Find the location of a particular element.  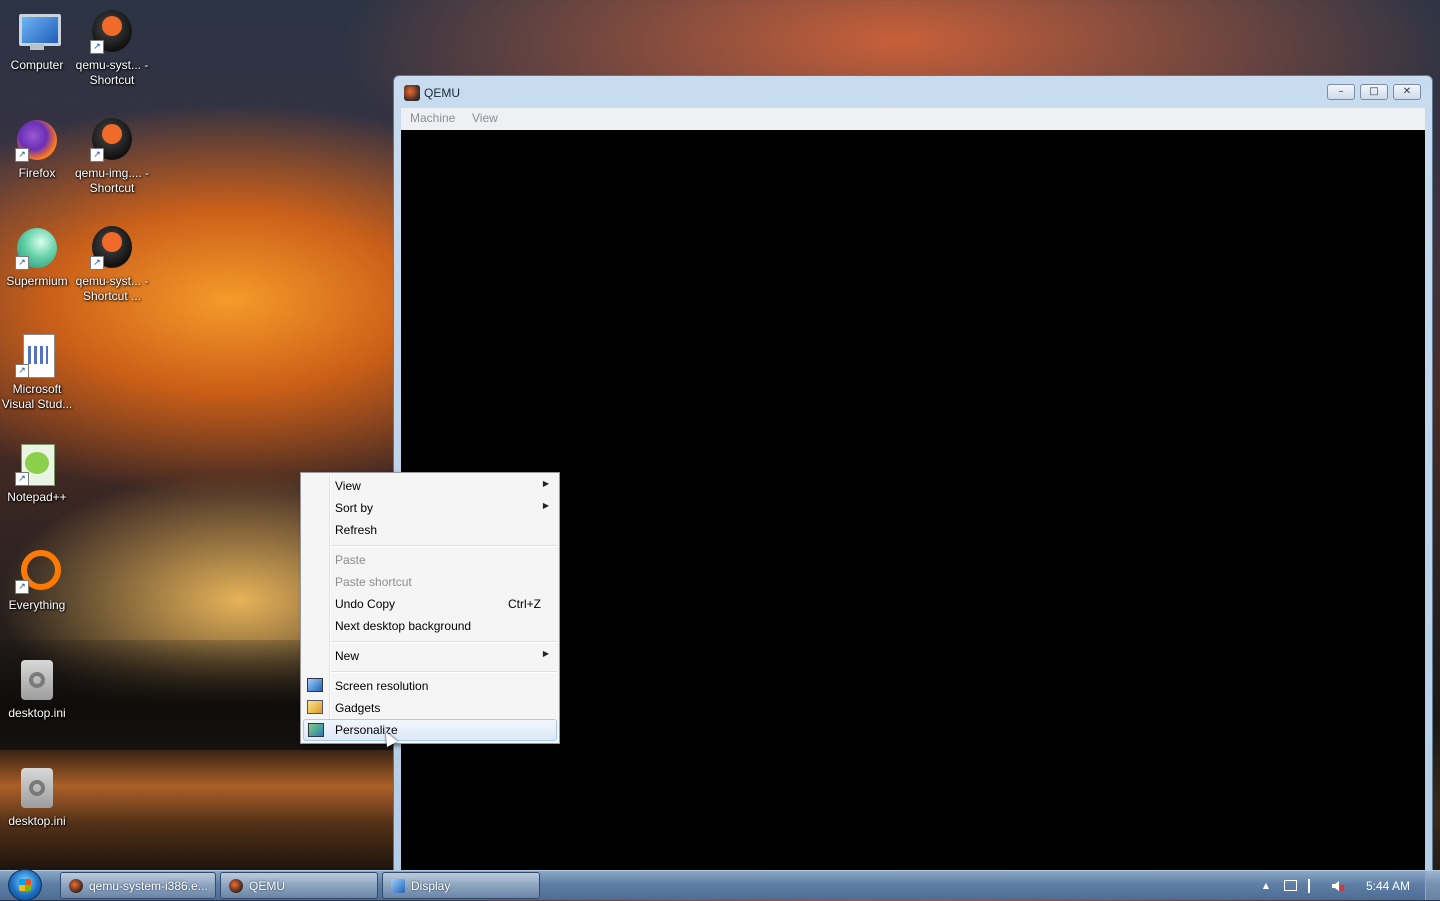

desktop-icon-desktop-ini-2: desktop.ini is located at coordinates (37, 796).